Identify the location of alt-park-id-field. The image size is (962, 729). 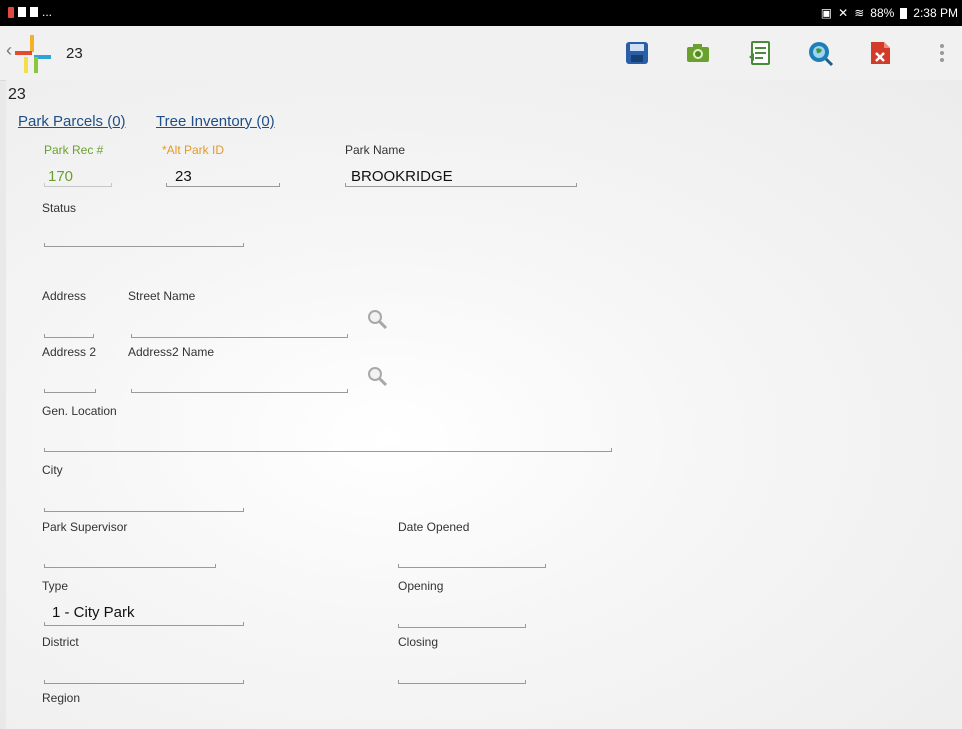
(223, 184).